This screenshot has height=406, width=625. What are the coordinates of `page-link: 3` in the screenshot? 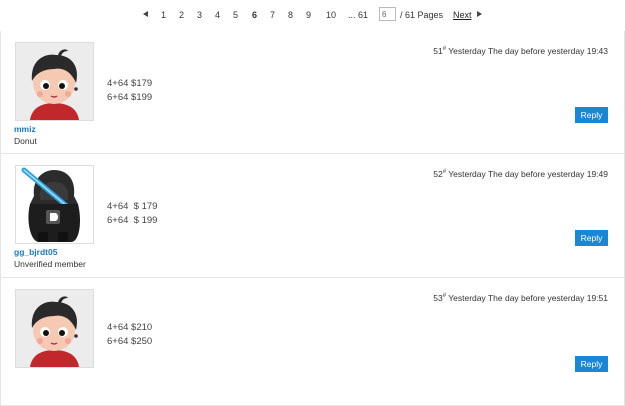 It's located at (199, 15).